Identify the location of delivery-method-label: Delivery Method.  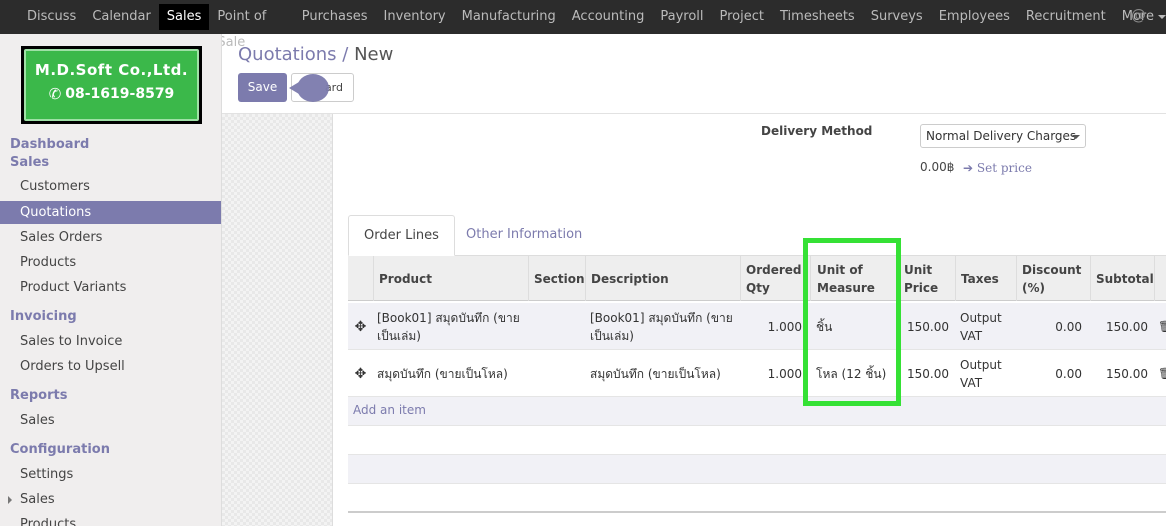
(817, 131).